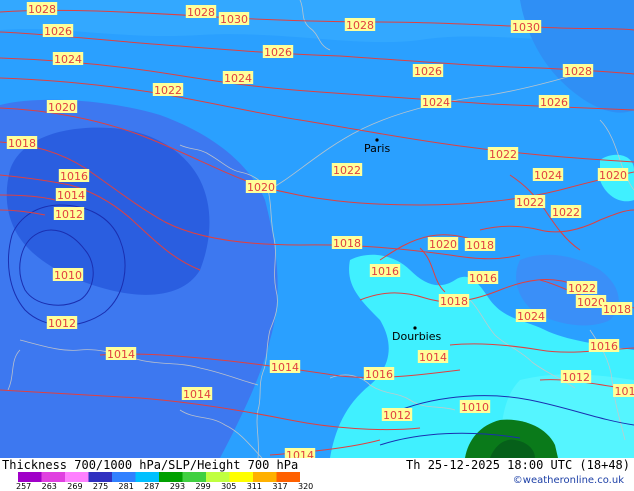  What do you see at coordinates (377, 148) in the screenshot?
I see `city-label-paris: Paris` at bounding box center [377, 148].